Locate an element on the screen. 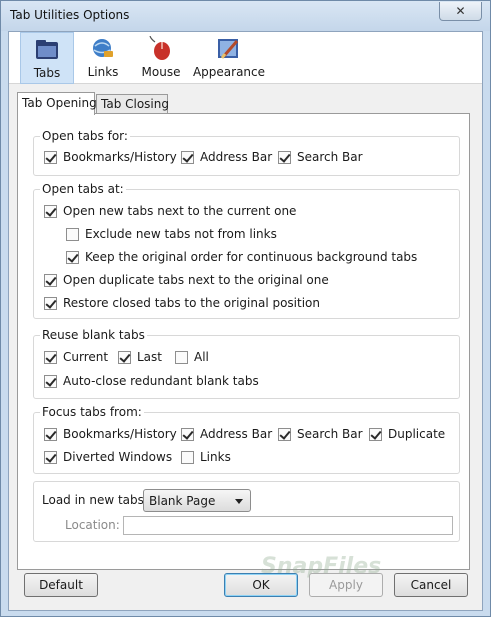 This screenshot has width=491, height=617. group-load-in-new-tabs: Load in new tabs: Blank Page Location: is located at coordinates (246, 511).